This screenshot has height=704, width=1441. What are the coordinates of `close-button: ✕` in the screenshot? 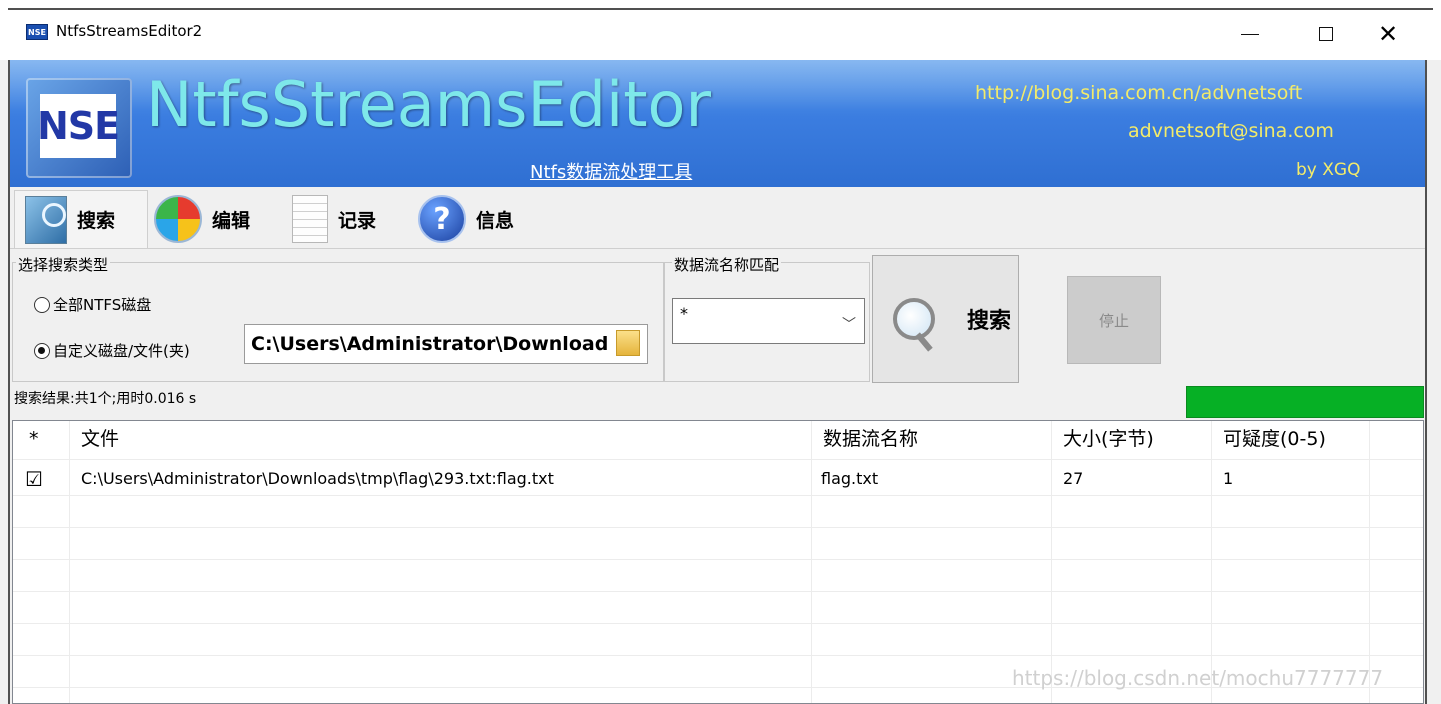 It's located at (1388, 34).